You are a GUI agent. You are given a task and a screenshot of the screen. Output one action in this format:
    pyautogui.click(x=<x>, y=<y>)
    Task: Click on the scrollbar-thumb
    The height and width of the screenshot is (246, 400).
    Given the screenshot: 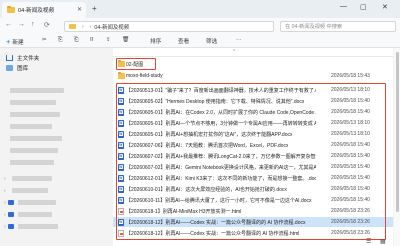 What is the action you would take?
    pyautogui.click(x=397, y=132)
    